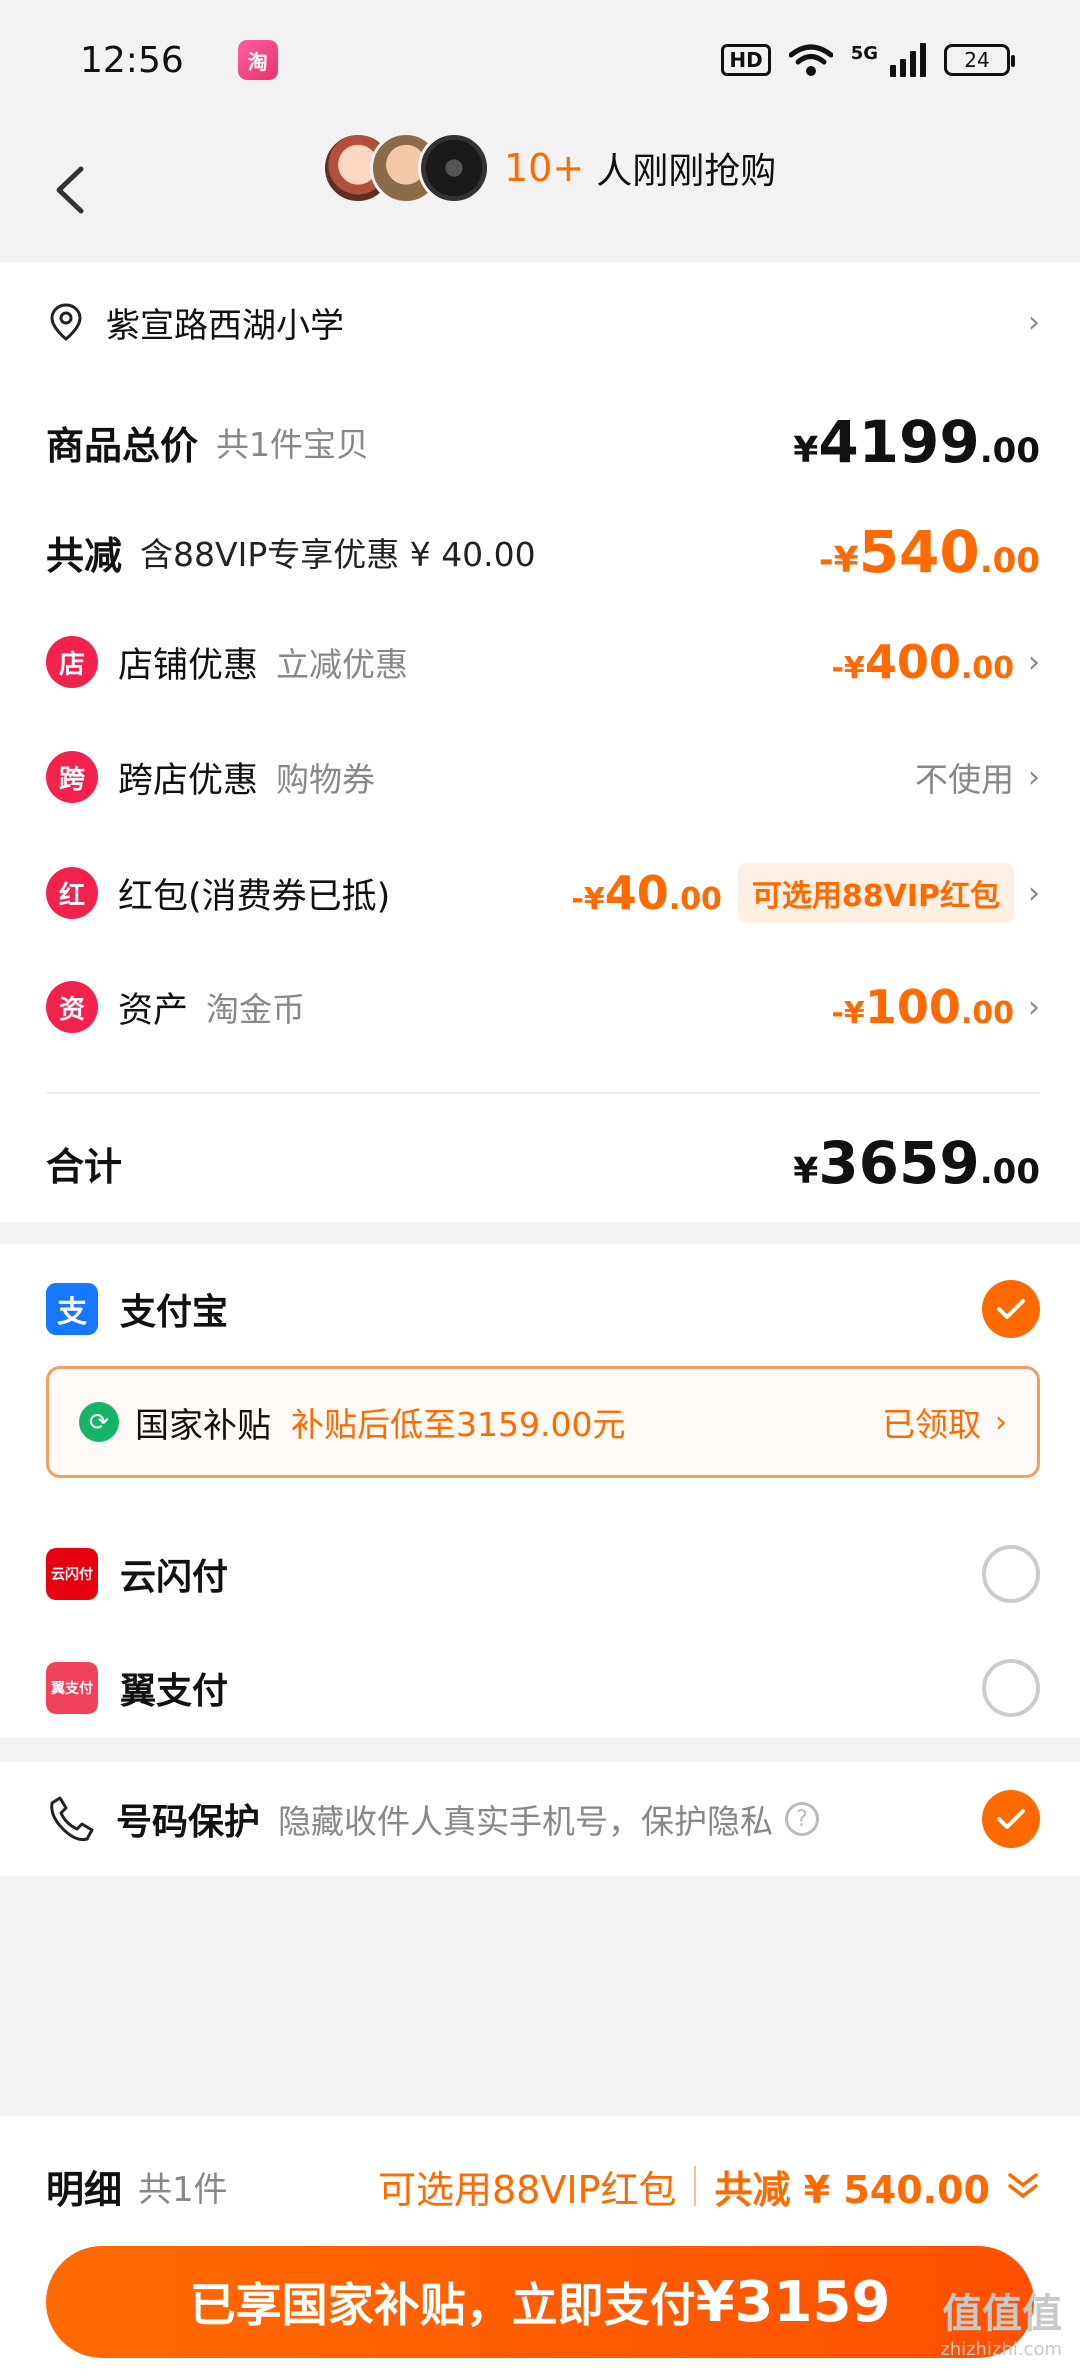  I want to click on chevron-down-double-icon, so click(1023, 2186).